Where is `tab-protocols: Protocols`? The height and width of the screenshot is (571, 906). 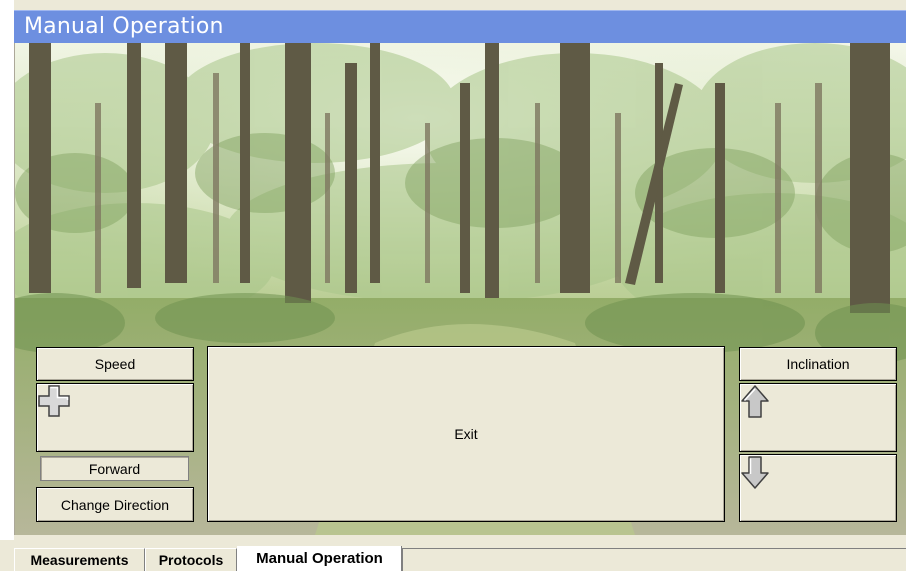 tab-protocols: Protocols is located at coordinates (191, 559).